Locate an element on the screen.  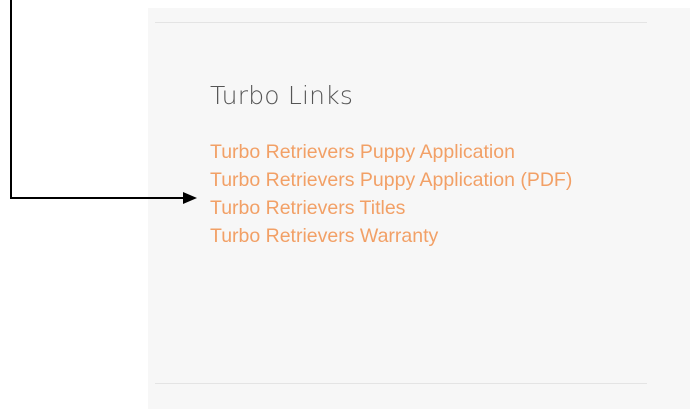
bottom-divider is located at coordinates (401, 383).